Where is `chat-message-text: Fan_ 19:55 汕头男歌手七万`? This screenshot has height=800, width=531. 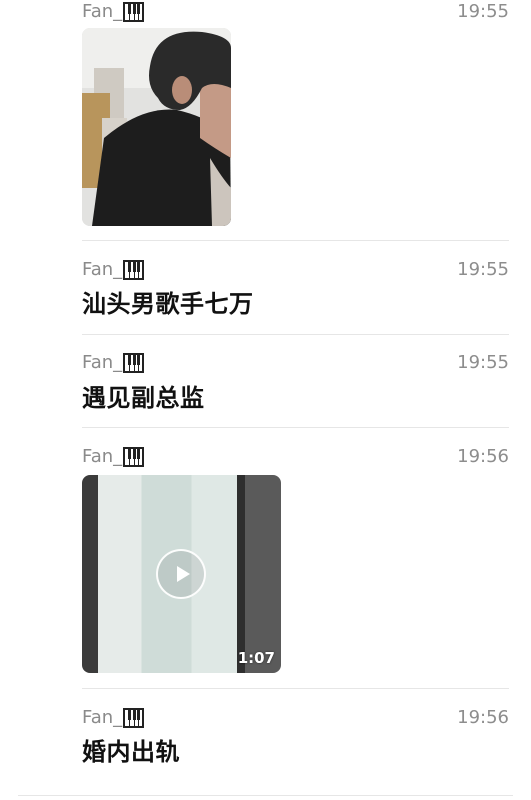
chat-message-text: Fan_ 19:55 汕头男歌手七万 is located at coordinates (265, 296).